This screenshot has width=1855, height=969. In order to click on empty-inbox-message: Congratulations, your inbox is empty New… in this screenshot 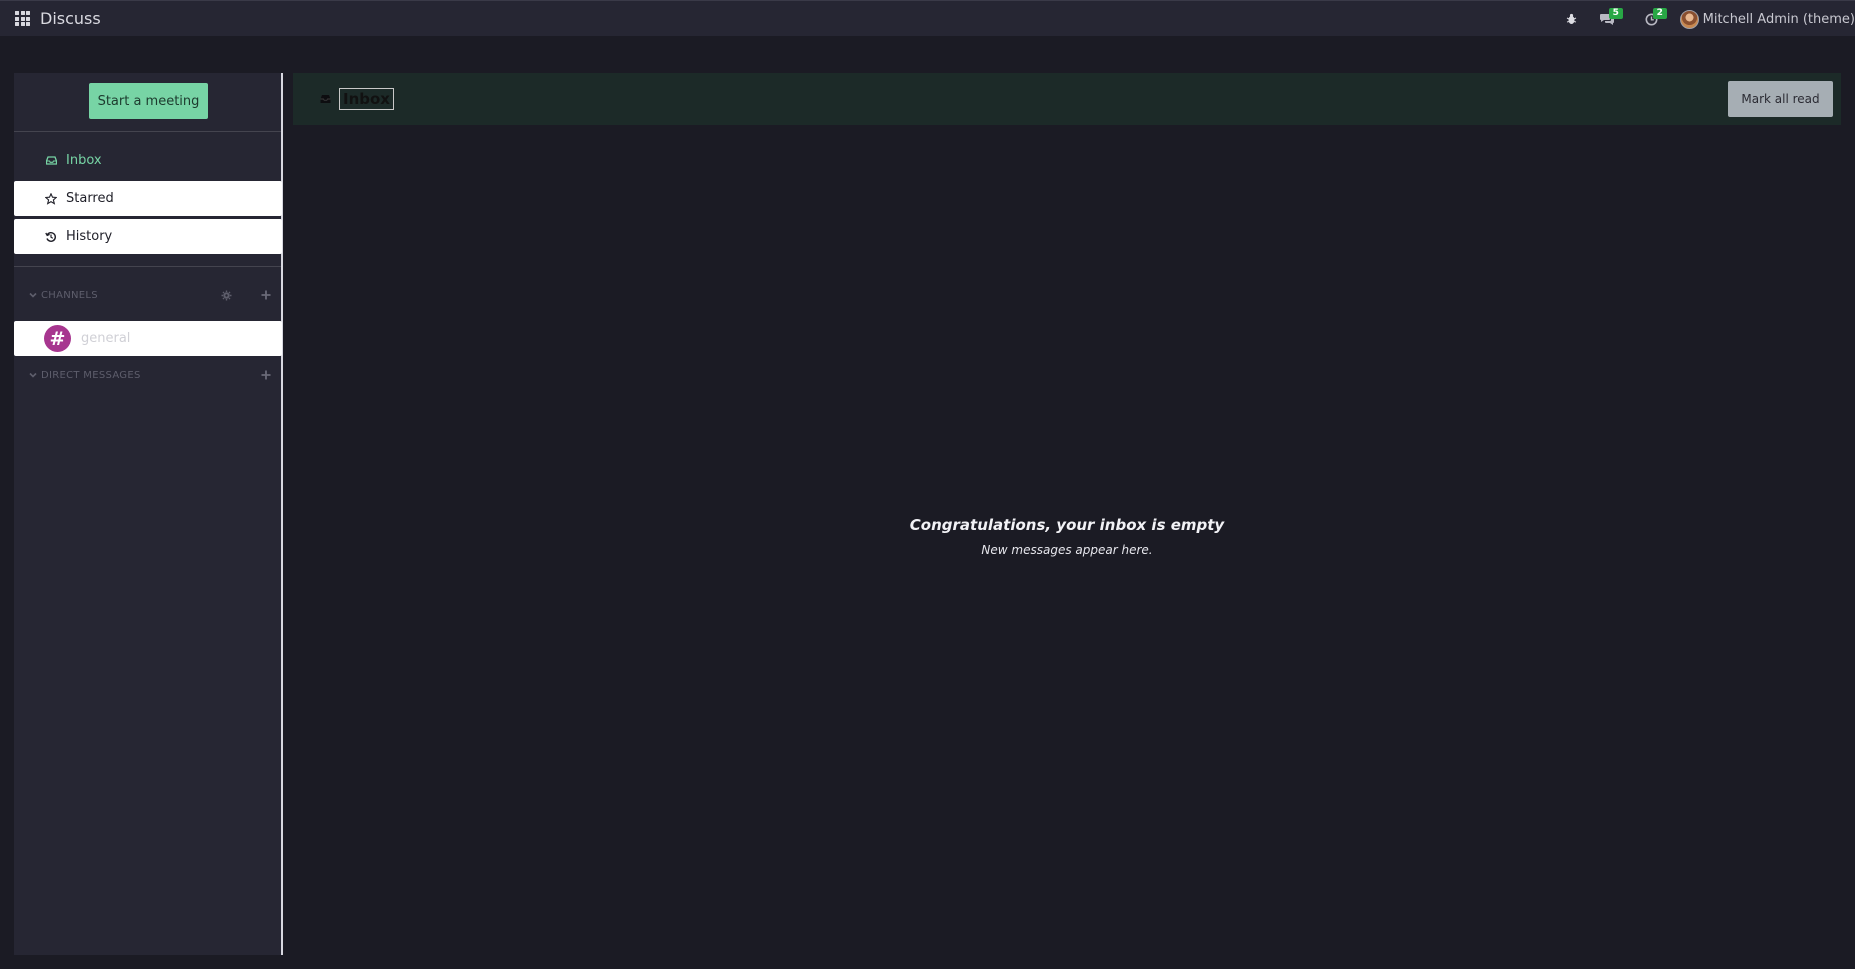, I will do `click(1067, 536)`.